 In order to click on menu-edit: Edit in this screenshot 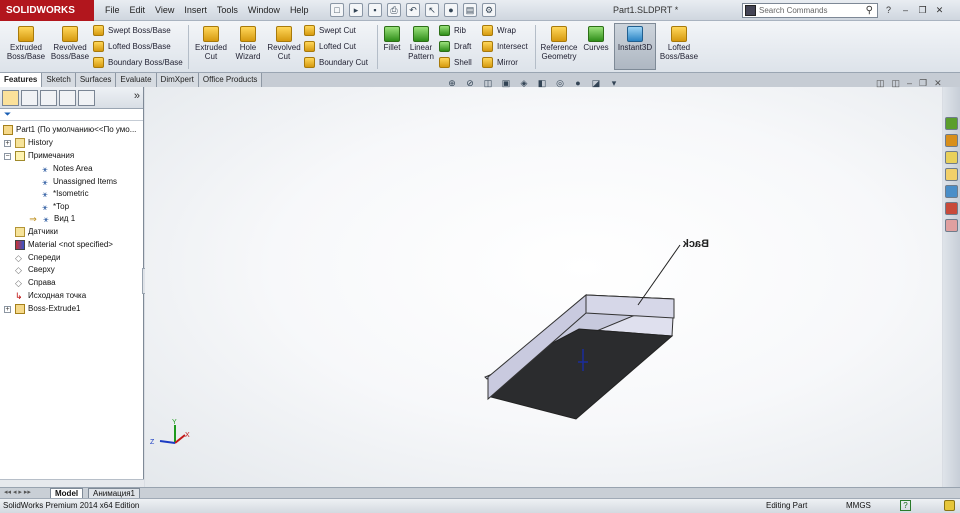, I will do `click(138, 10)`.